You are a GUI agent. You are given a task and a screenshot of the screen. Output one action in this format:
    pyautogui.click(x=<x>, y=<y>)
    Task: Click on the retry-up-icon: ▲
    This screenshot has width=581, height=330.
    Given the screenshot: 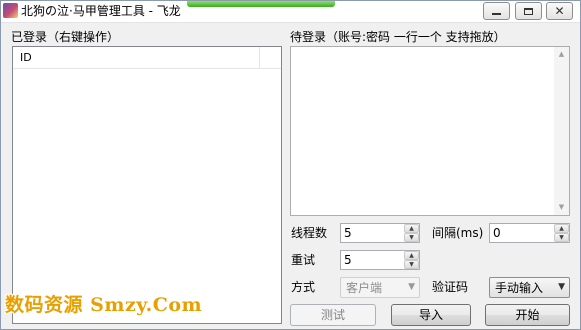 What is the action you would take?
    pyautogui.click(x=411, y=255)
    